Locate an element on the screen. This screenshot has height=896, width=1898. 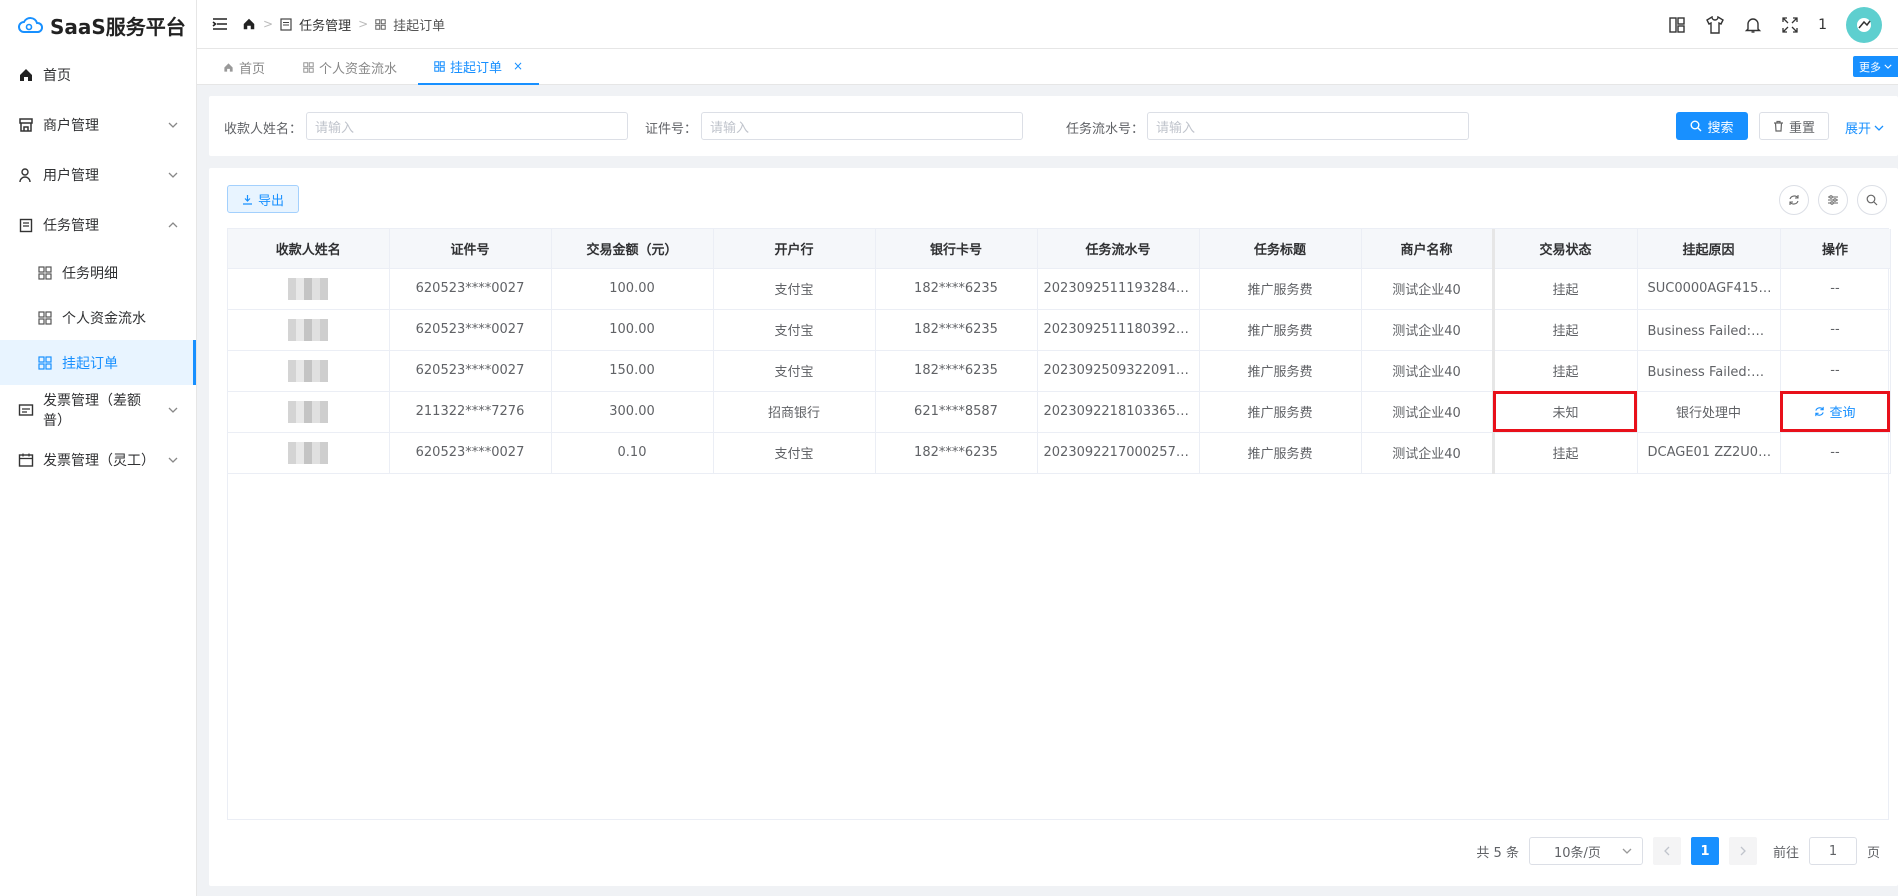
export-button: 导出 is located at coordinates (263, 199).